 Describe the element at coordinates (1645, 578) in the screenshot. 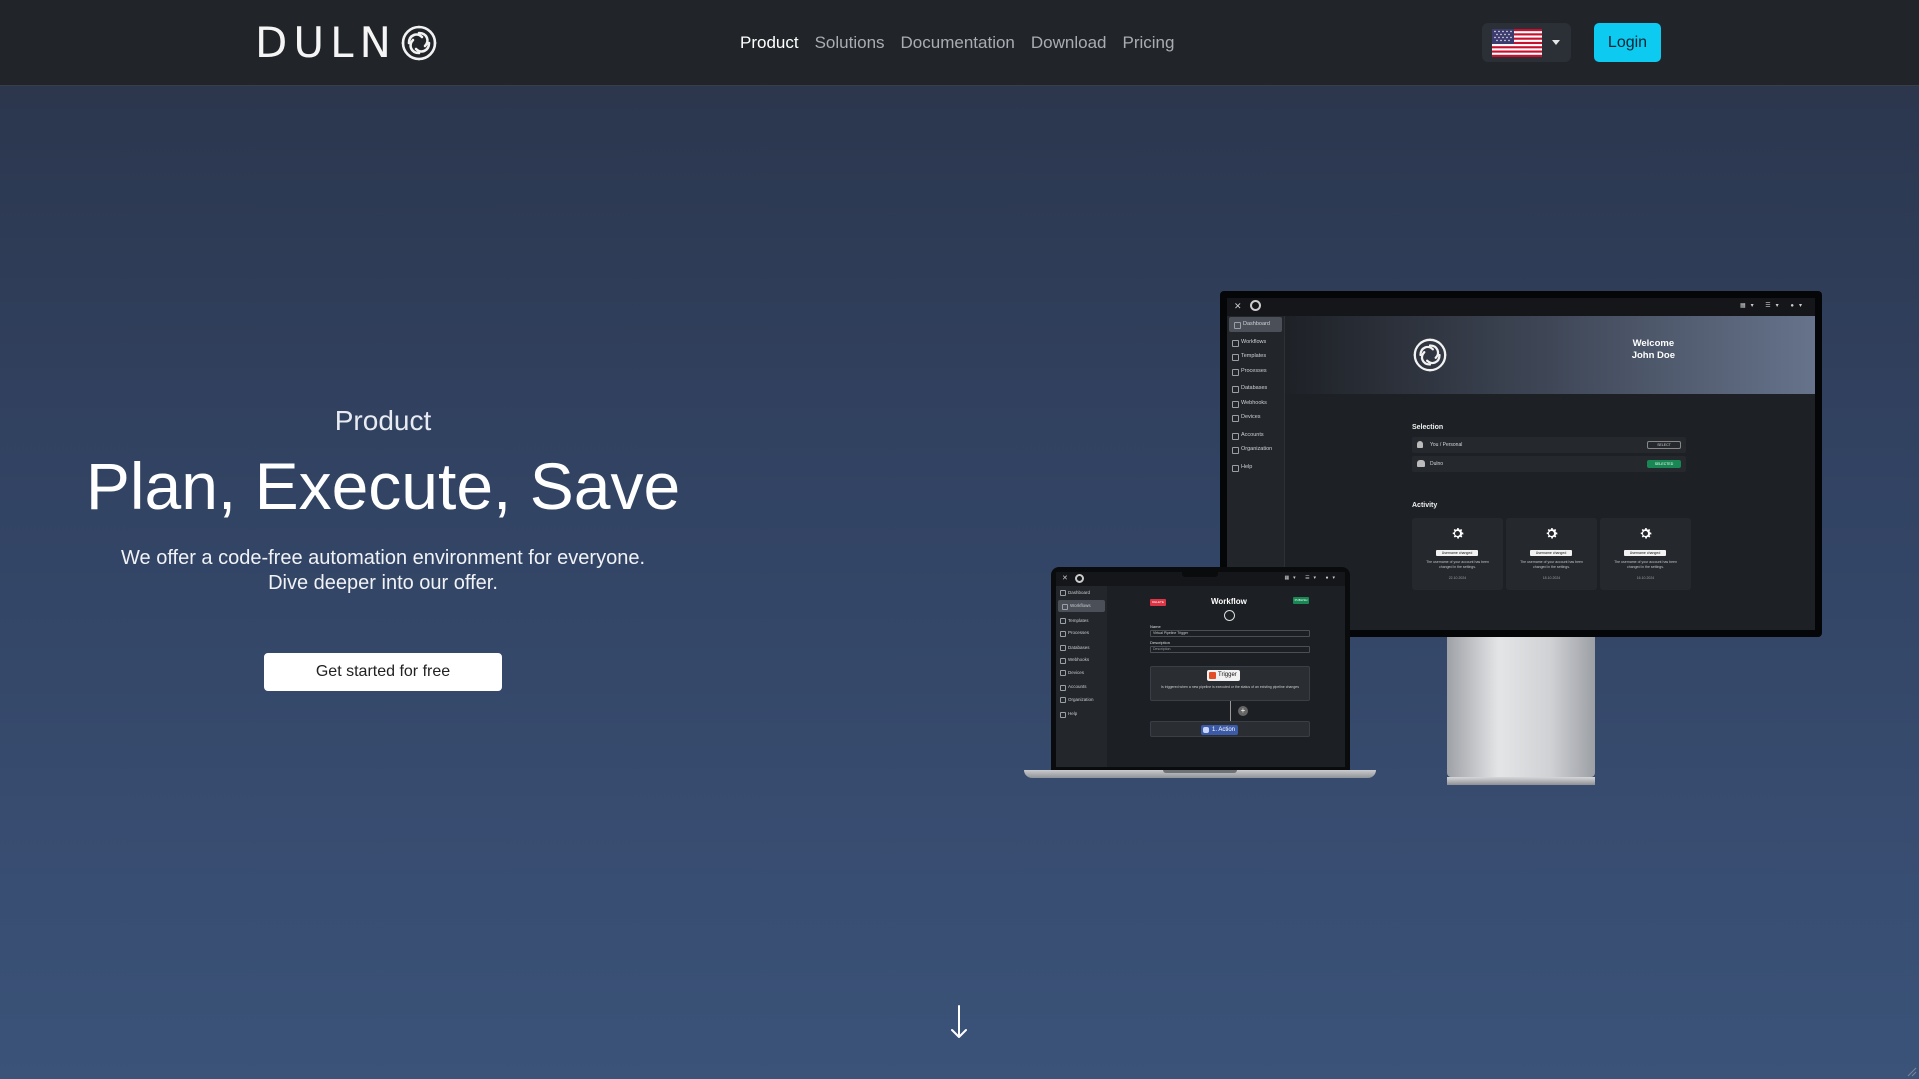

I see `activity-date: 16.10.2024` at that location.